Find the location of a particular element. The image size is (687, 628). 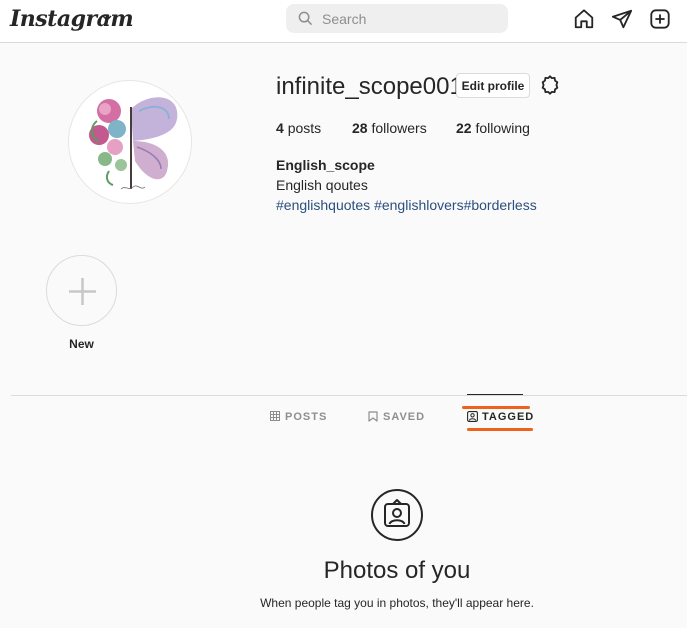

search-bar is located at coordinates (397, 18).